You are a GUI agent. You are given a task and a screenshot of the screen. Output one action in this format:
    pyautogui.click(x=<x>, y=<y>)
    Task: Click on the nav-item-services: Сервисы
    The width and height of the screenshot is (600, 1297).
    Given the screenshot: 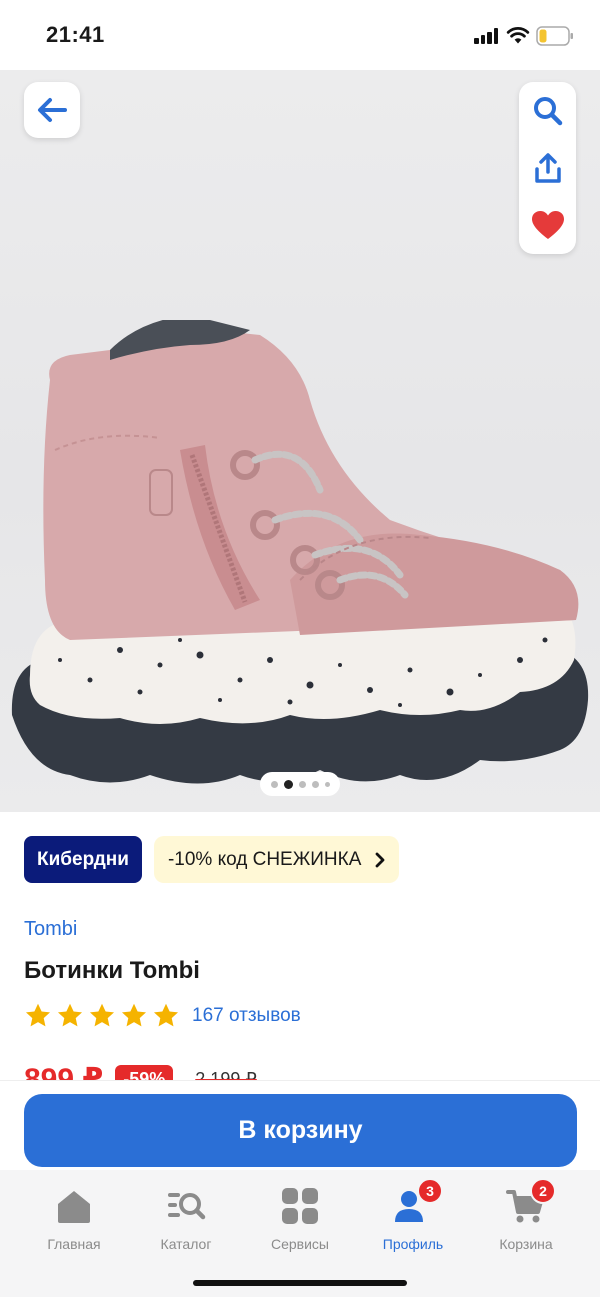 What is the action you would take?
    pyautogui.click(x=300, y=1226)
    